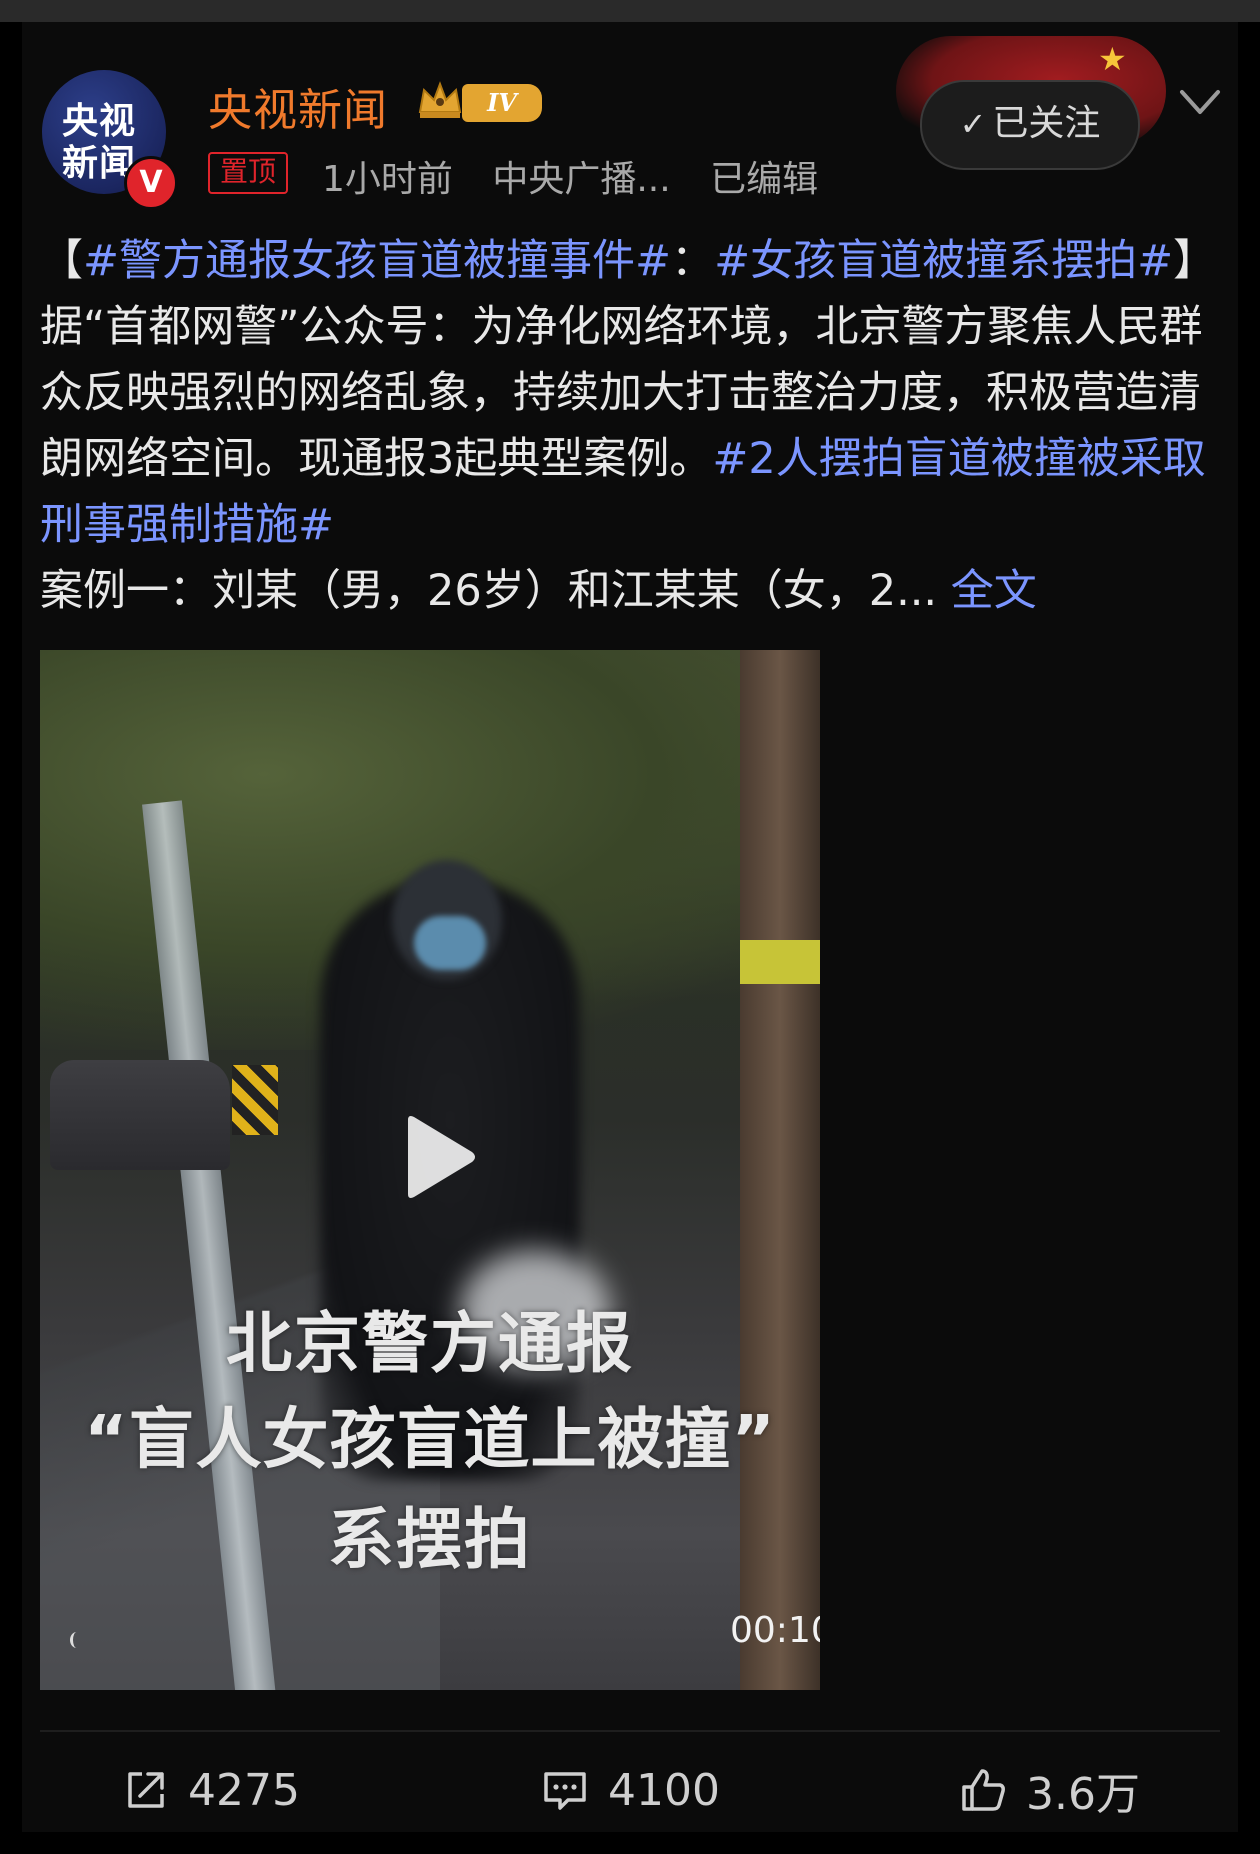 The image size is (1260, 1854). What do you see at coordinates (450, 943) in the screenshot?
I see `video-scene-mask` at bounding box center [450, 943].